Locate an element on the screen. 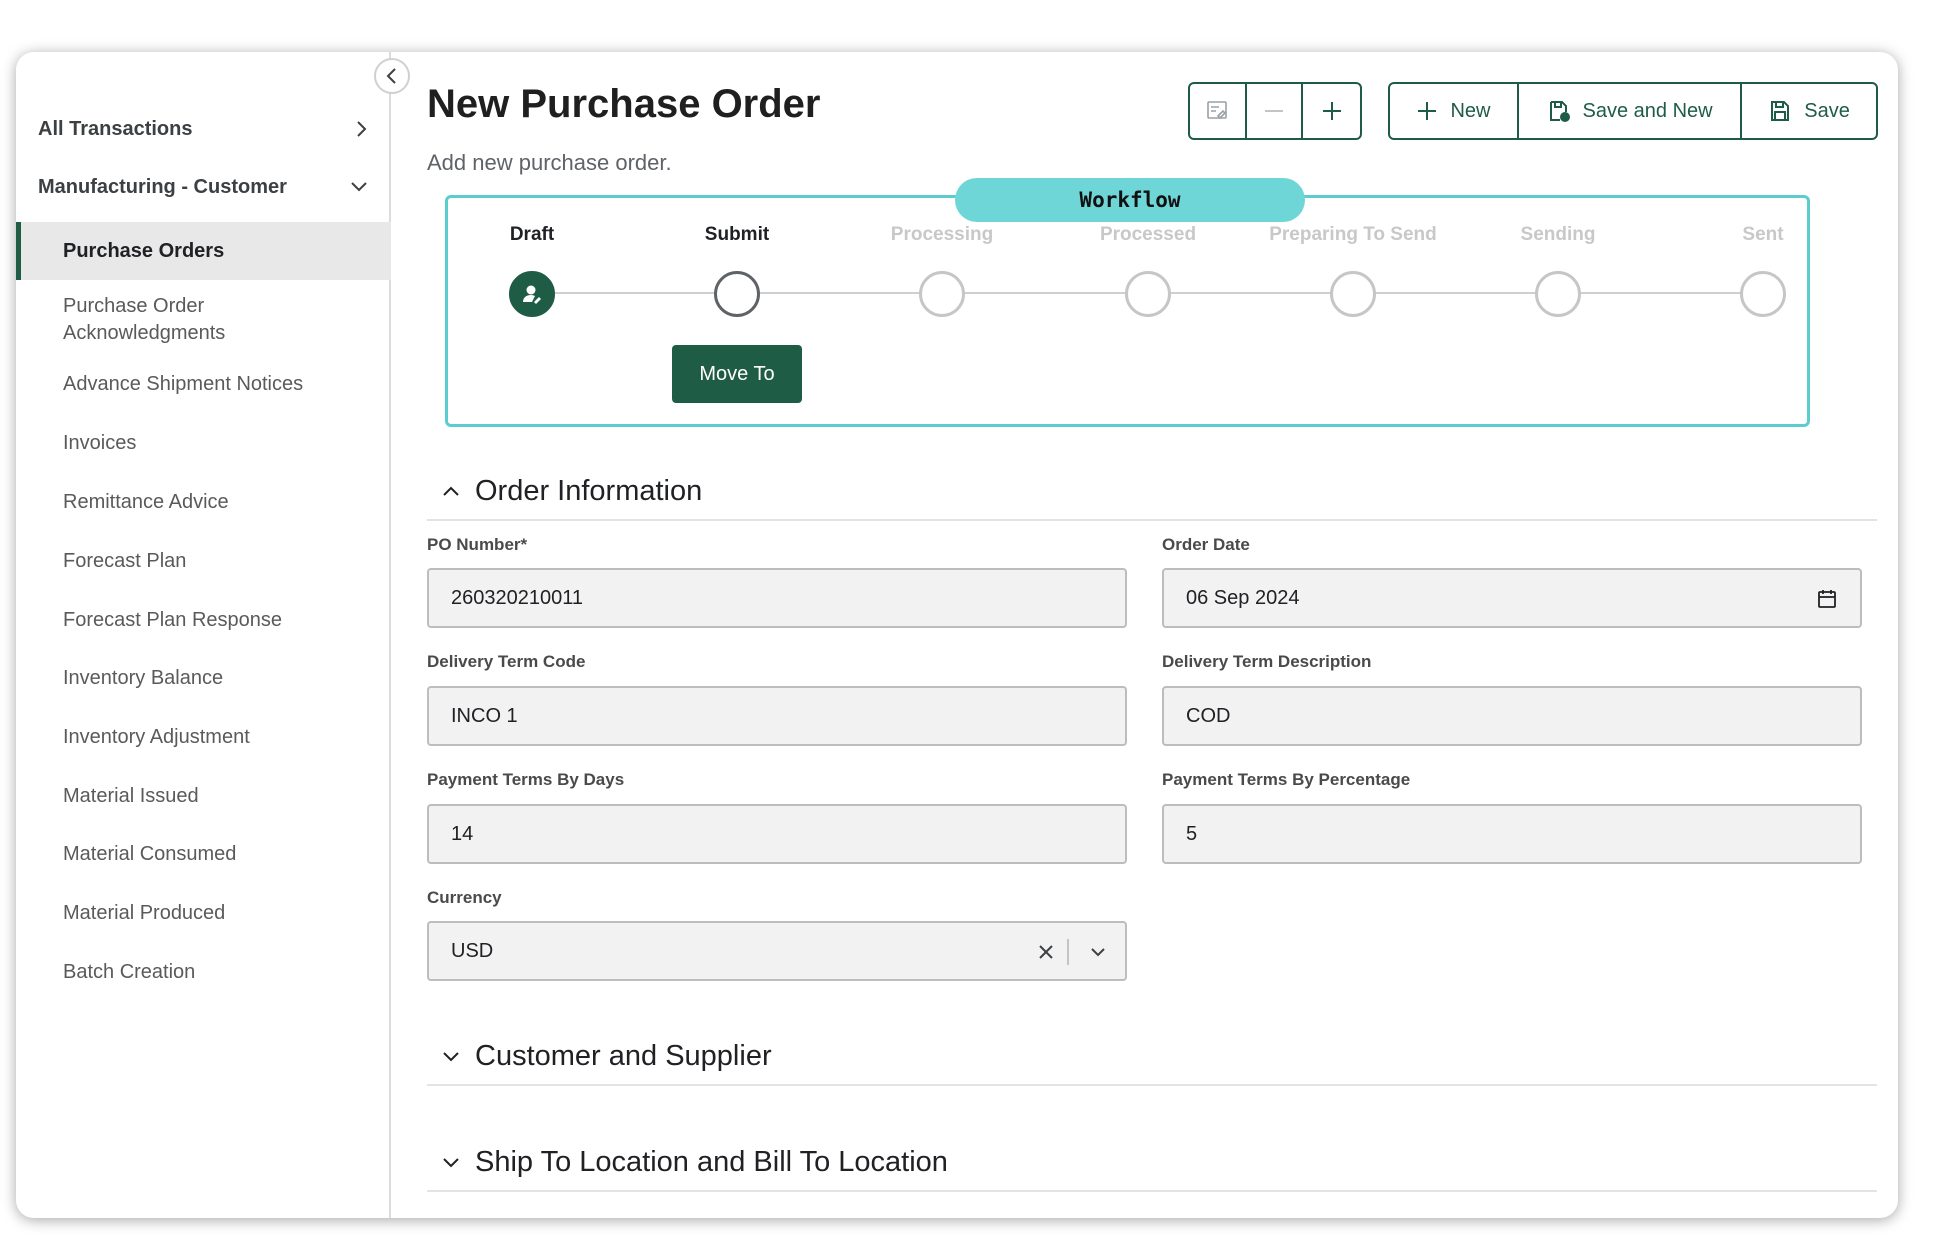 The width and height of the screenshot is (1936, 1246). sidebar-item-label: Material Consumed is located at coordinates (150, 853).